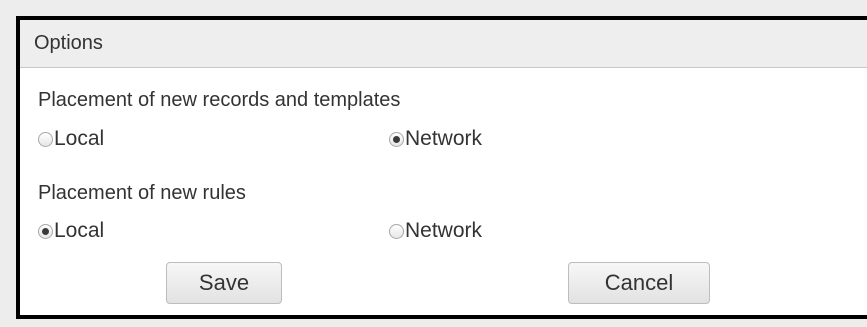  Describe the element at coordinates (443, 44) in the screenshot. I see `dialog-title-bar: Options` at that location.